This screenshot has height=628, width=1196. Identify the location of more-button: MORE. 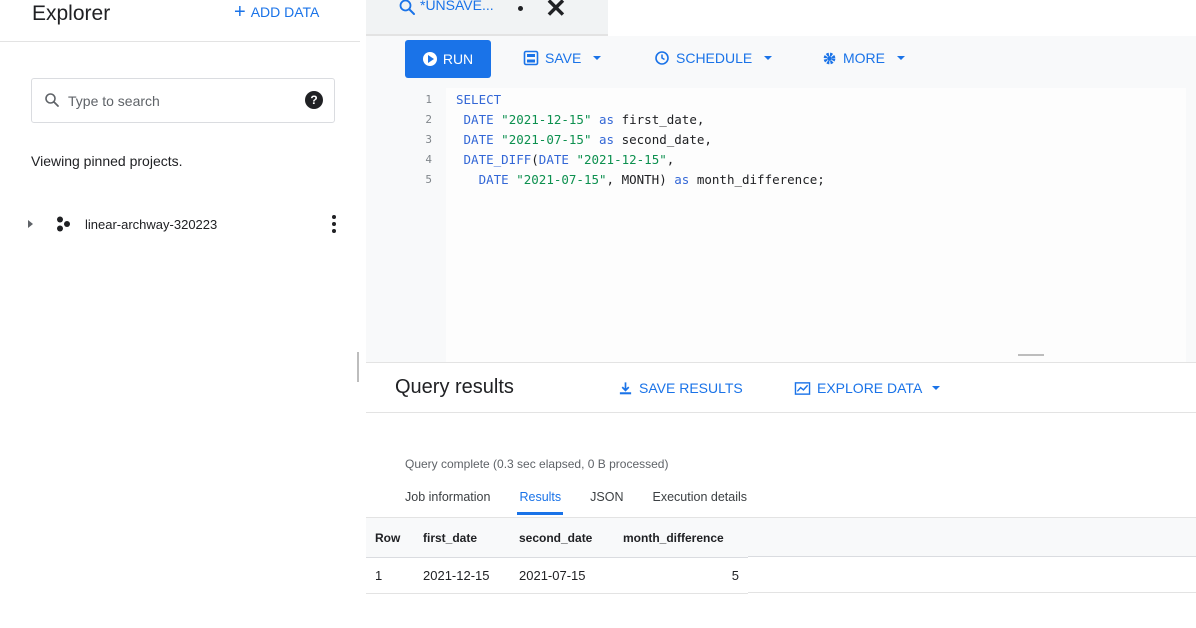
(863, 58).